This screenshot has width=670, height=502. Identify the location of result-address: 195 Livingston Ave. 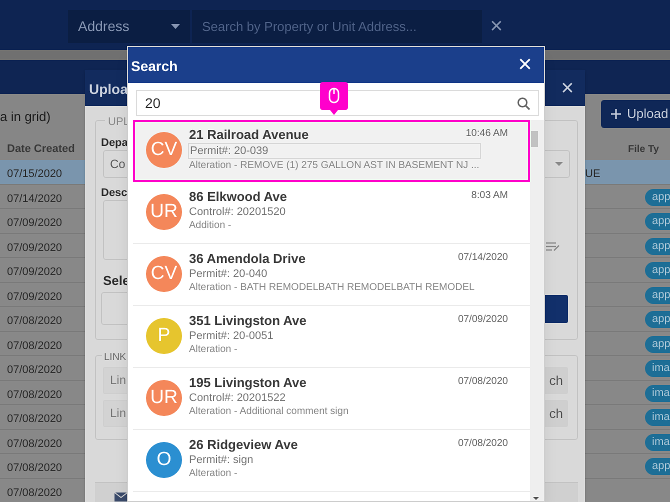
(248, 383).